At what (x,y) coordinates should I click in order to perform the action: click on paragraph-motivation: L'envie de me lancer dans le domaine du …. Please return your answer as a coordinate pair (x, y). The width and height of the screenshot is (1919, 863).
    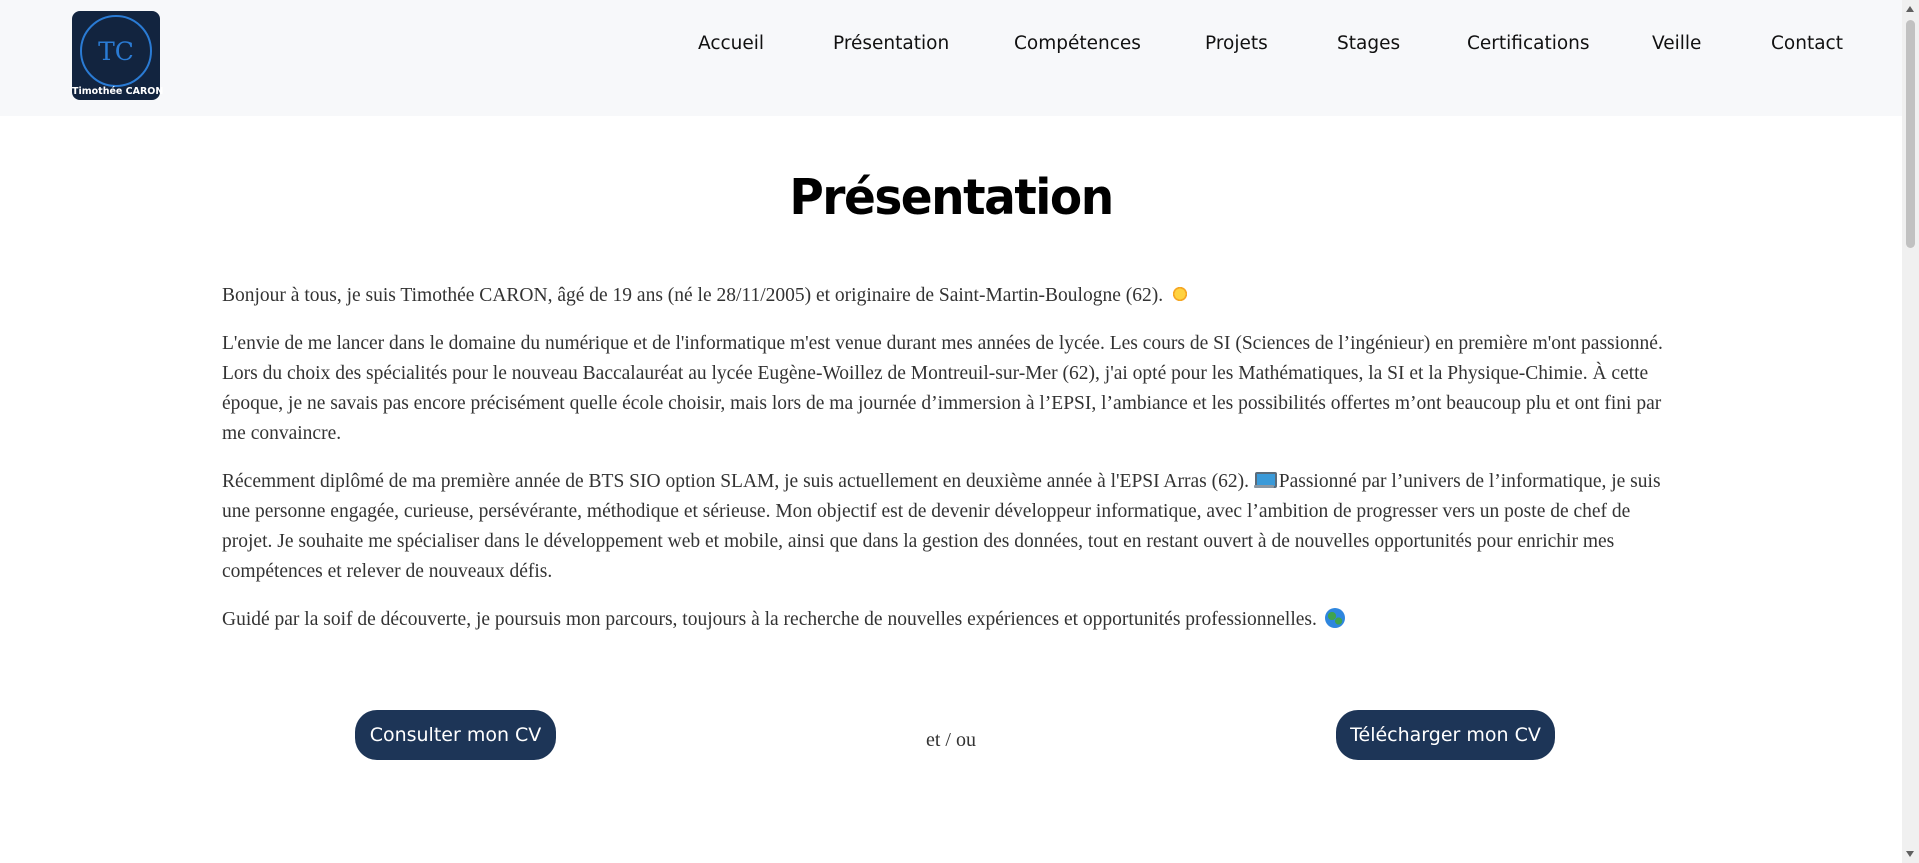
    Looking at the image, I should click on (942, 388).